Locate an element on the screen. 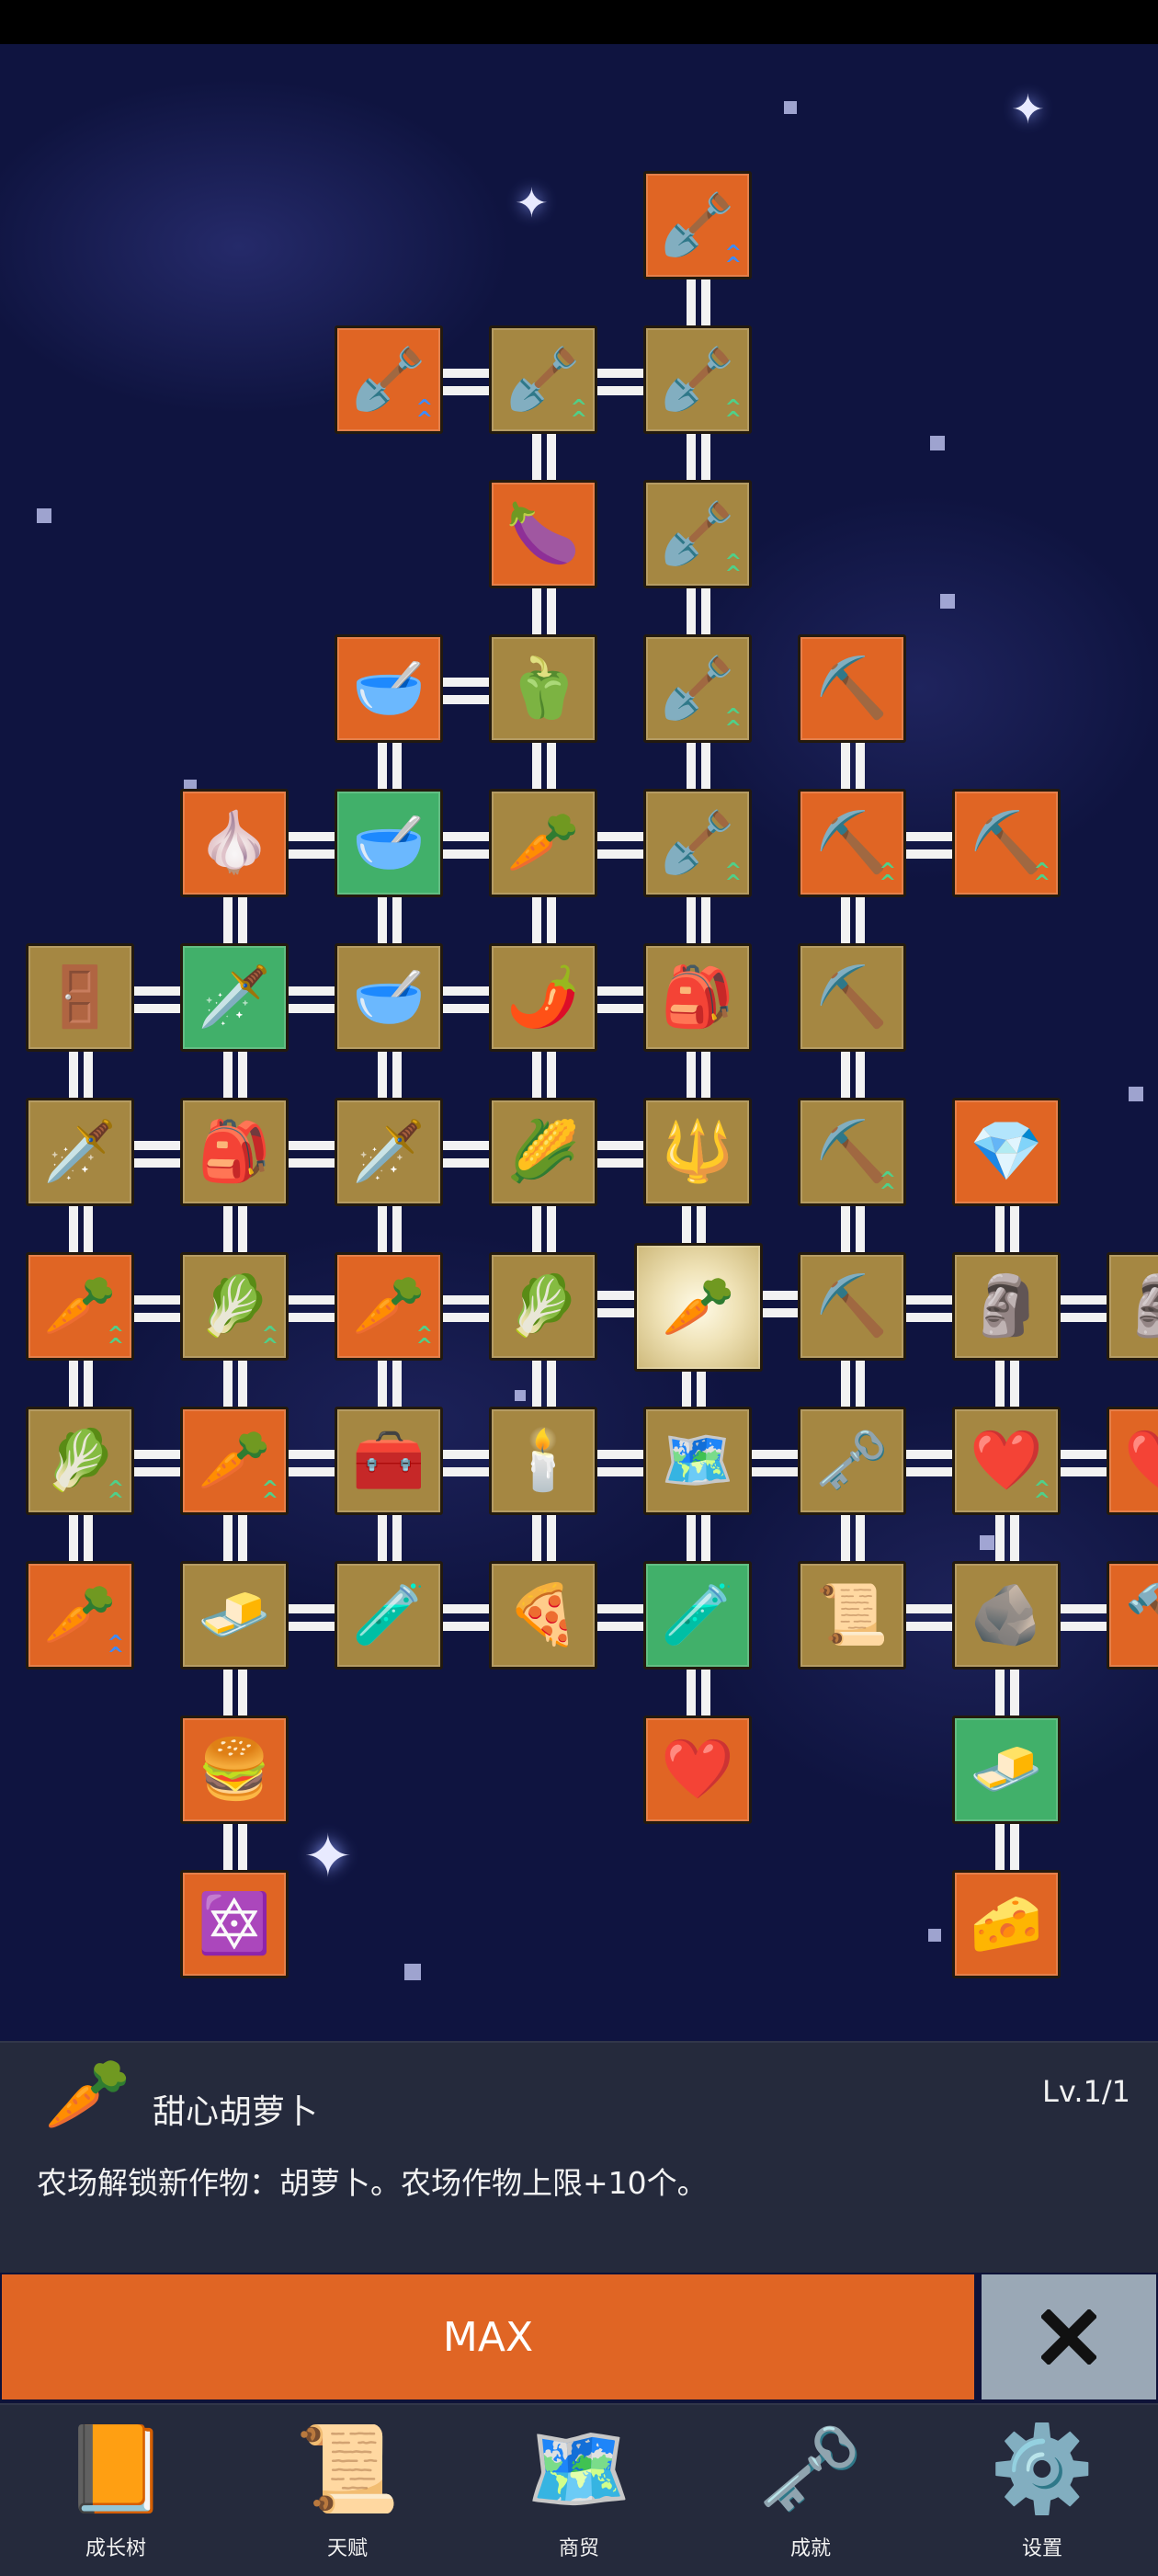 The height and width of the screenshot is (2576, 1158). skill-node: 🗺️ is located at coordinates (697, 1461).